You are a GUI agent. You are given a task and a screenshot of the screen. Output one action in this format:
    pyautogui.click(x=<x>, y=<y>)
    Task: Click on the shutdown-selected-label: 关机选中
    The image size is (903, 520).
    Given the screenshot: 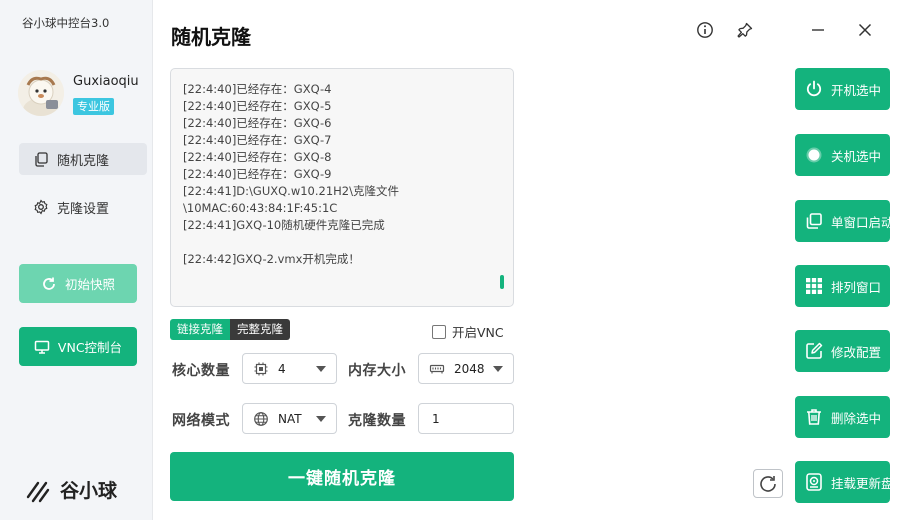 What is the action you would take?
    pyautogui.click(x=856, y=156)
    